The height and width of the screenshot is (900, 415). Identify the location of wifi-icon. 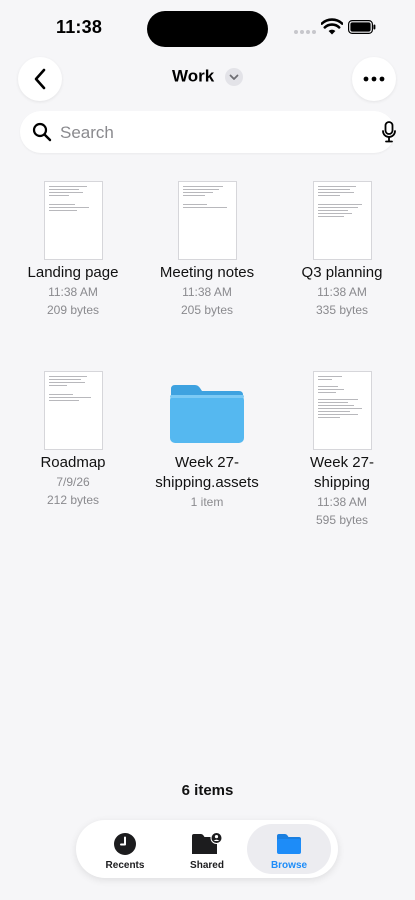
(332, 26).